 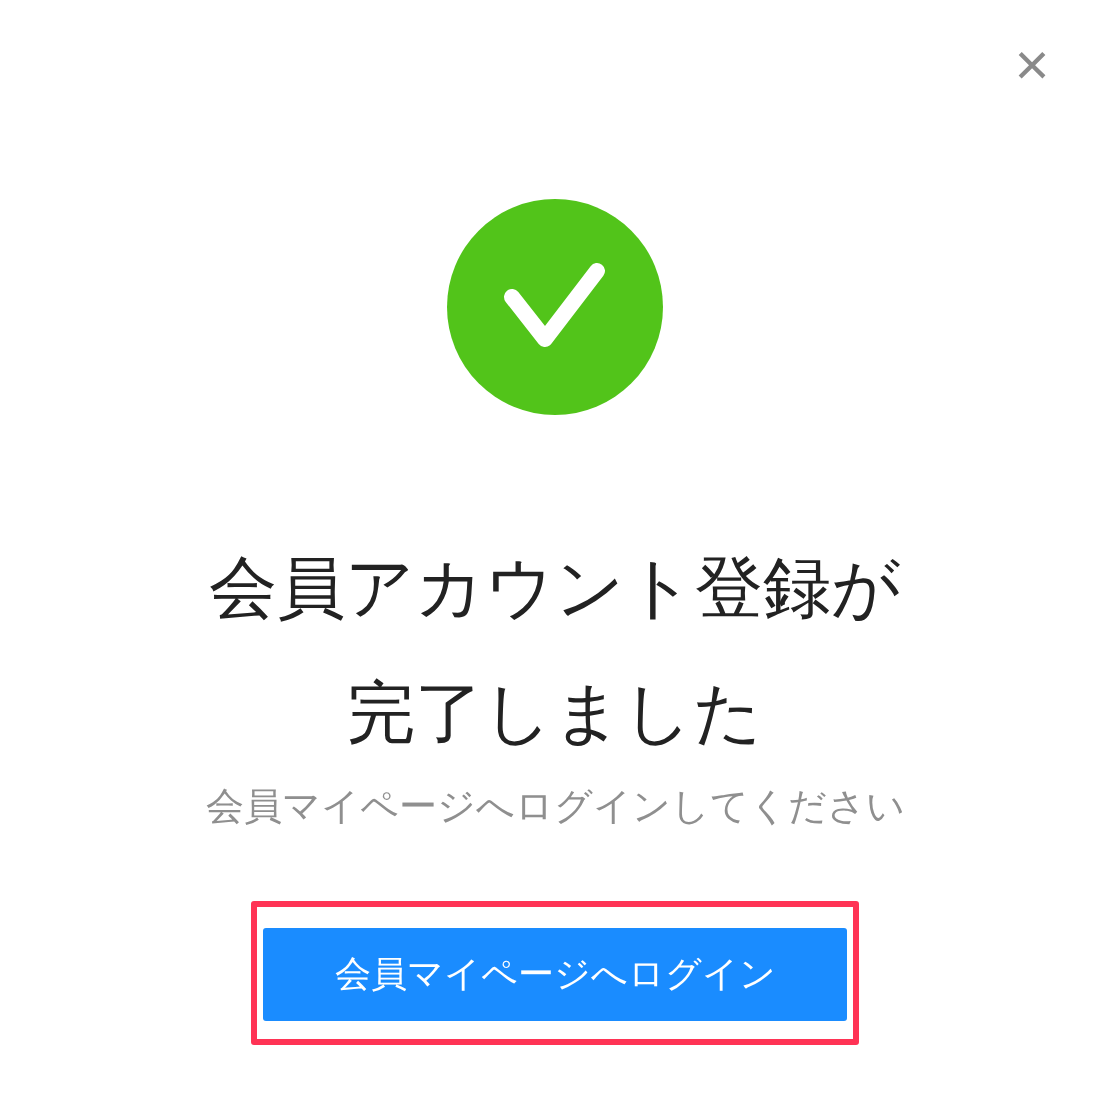 What do you see at coordinates (555, 974) in the screenshot?
I see `login-button: 会員マイページへログイン` at bounding box center [555, 974].